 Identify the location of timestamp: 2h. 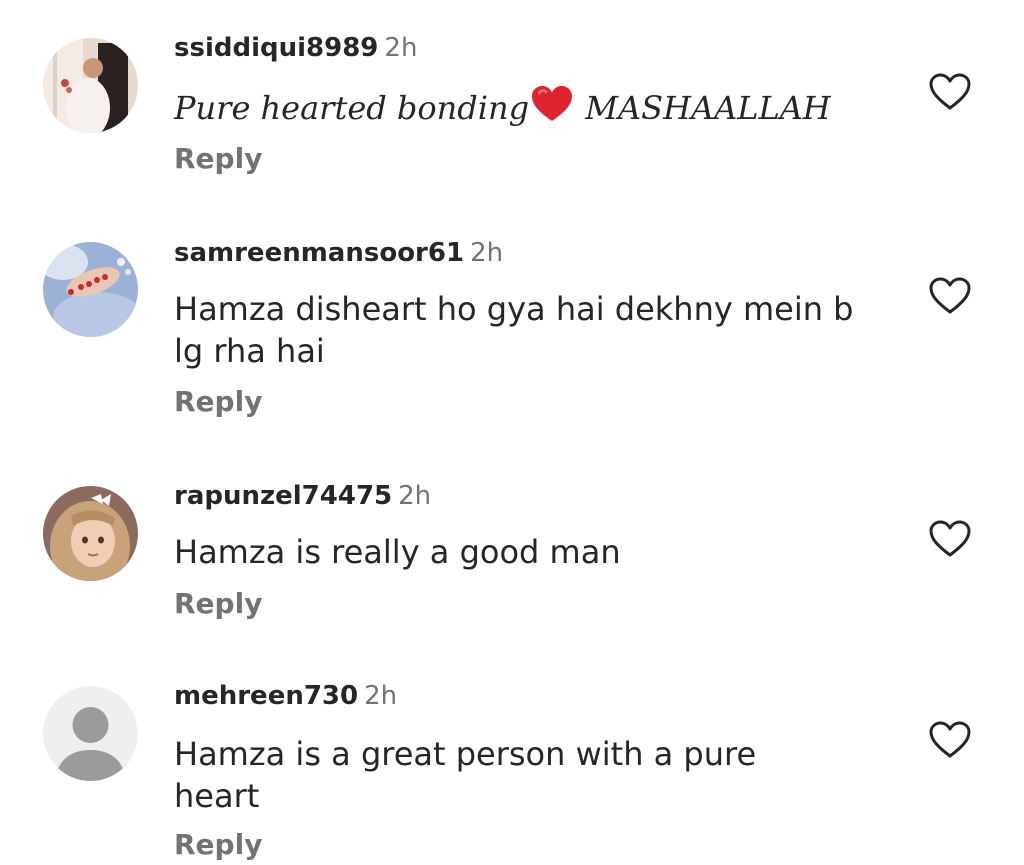
(381, 696).